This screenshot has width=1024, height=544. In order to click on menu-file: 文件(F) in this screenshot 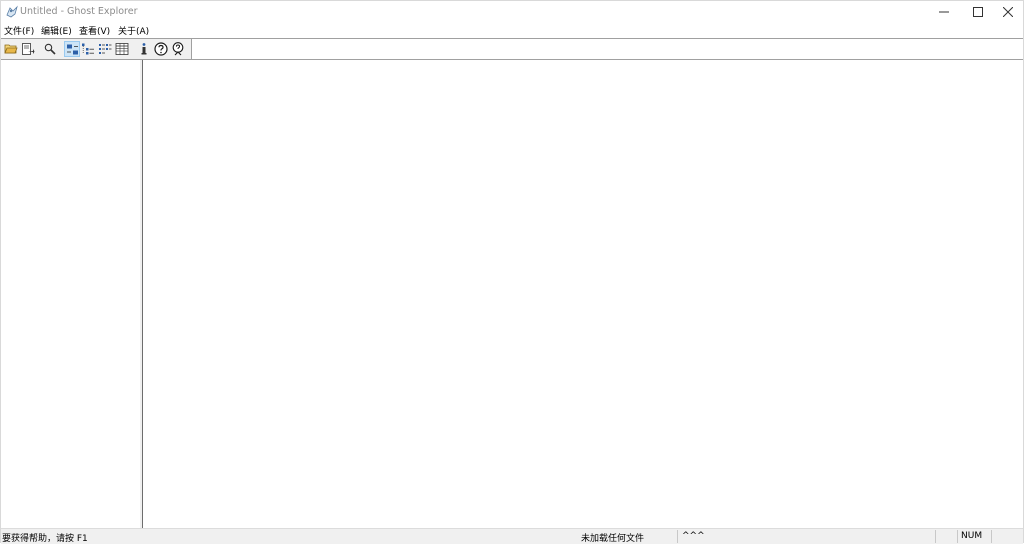, I will do `click(19, 30)`.